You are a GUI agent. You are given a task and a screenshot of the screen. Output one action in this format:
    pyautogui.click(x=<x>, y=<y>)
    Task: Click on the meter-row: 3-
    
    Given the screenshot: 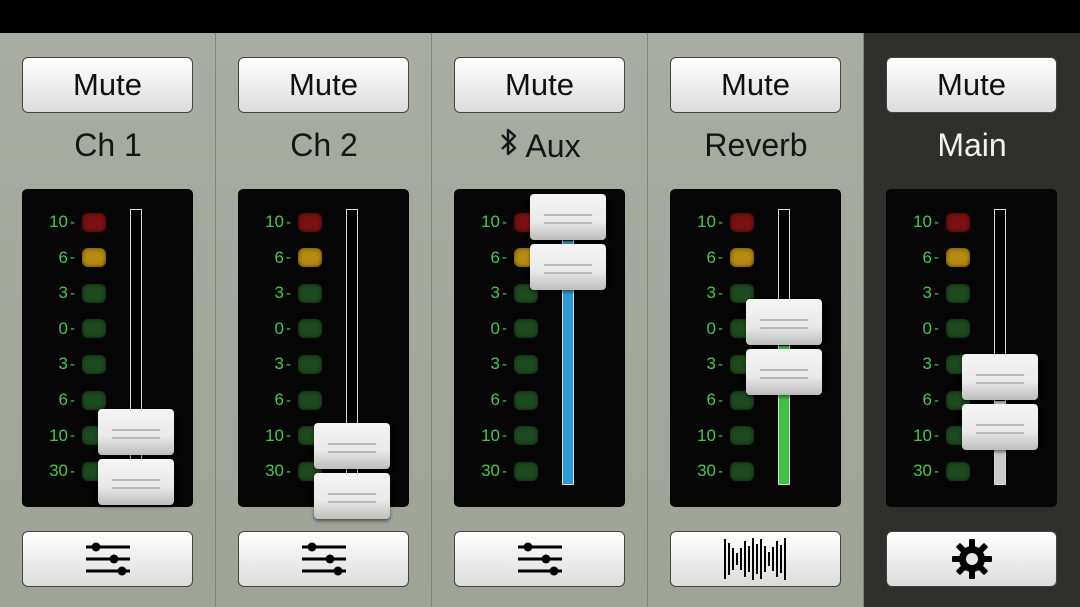 What is the action you would take?
    pyautogui.click(x=936, y=293)
    